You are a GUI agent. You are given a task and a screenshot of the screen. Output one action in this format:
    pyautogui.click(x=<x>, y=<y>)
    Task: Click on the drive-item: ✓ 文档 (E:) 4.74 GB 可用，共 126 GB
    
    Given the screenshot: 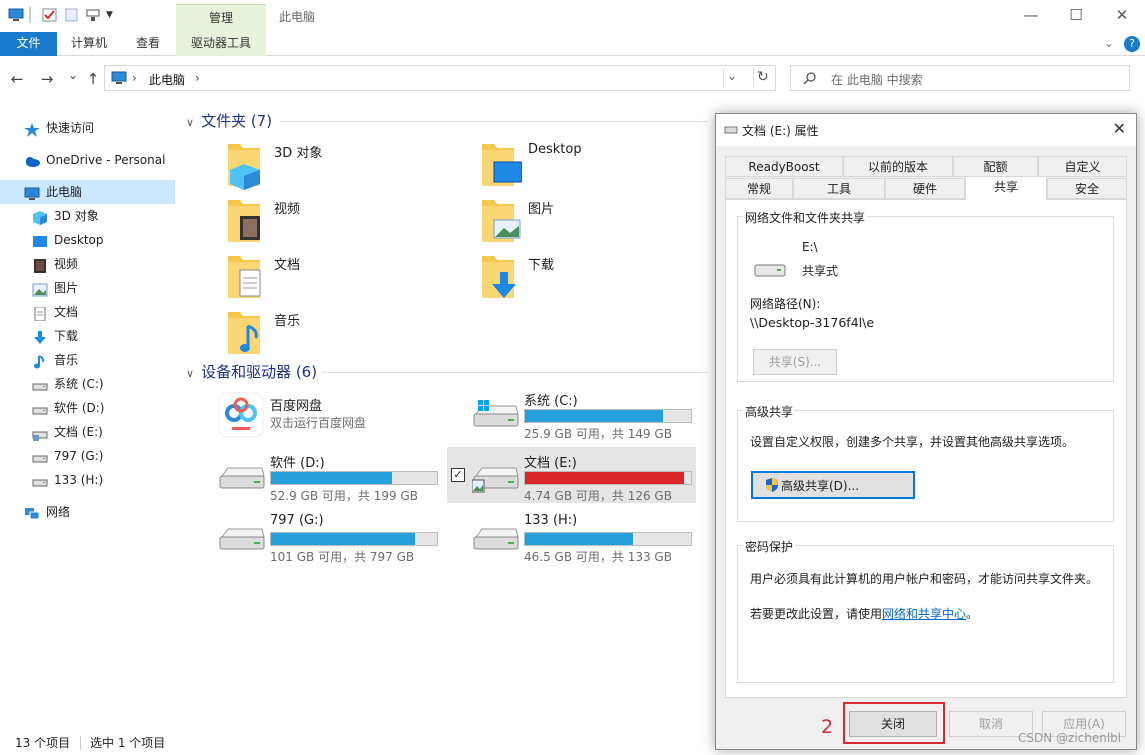 What is the action you would take?
    pyautogui.click(x=571, y=475)
    